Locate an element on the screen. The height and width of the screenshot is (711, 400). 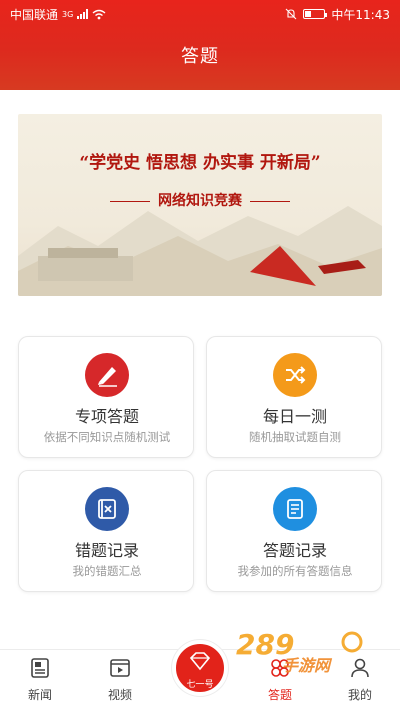
wifi-icon is located at coordinates (99, 14).